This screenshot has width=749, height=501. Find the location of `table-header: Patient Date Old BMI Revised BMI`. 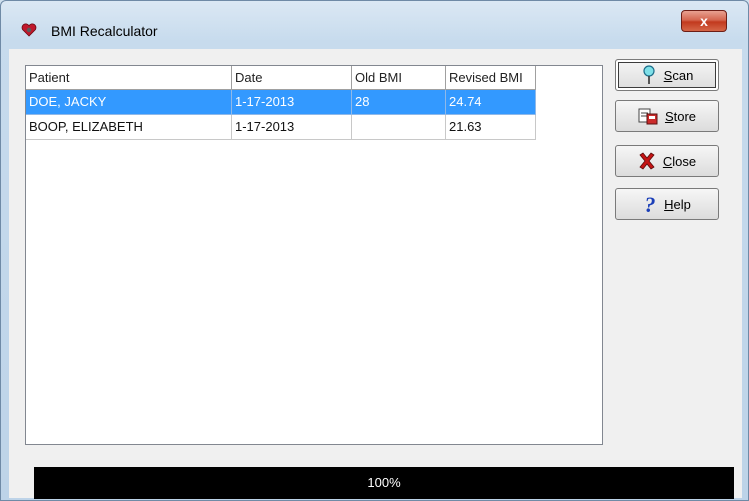

table-header: Patient Date Old BMI Revised BMI is located at coordinates (281, 78).